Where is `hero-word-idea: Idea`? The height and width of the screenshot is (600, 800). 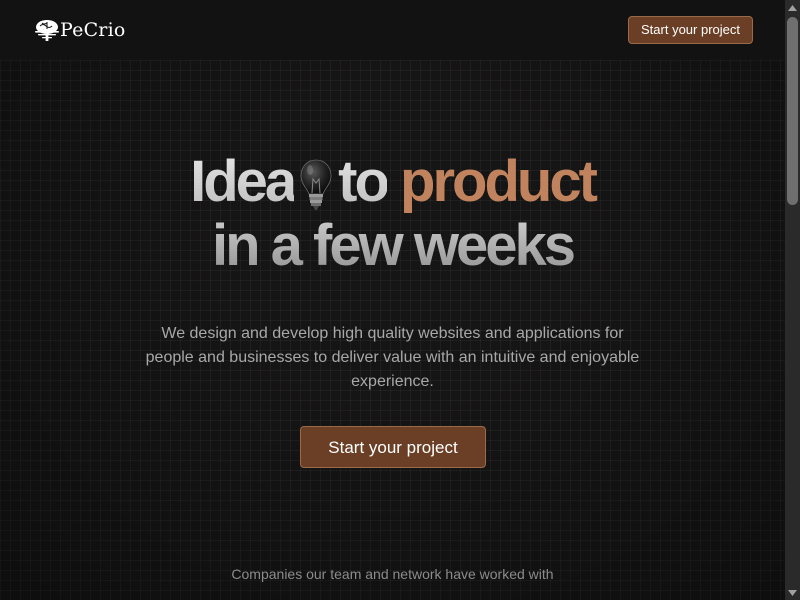
hero-word-idea: Idea is located at coordinates (243, 181).